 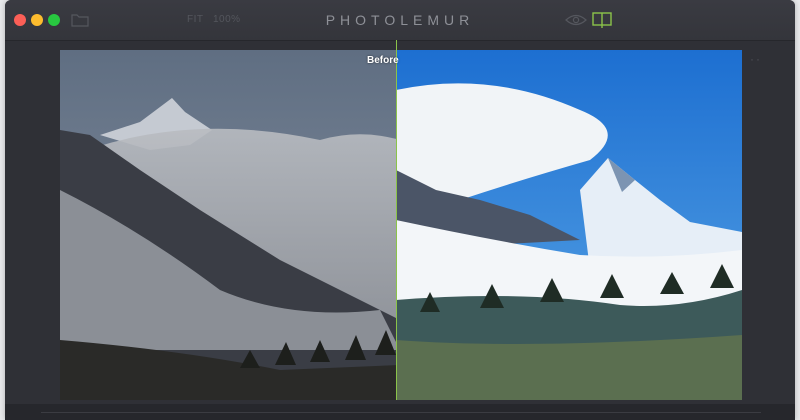 What do you see at coordinates (576, 20) in the screenshot?
I see `eye-icon` at bounding box center [576, 20].